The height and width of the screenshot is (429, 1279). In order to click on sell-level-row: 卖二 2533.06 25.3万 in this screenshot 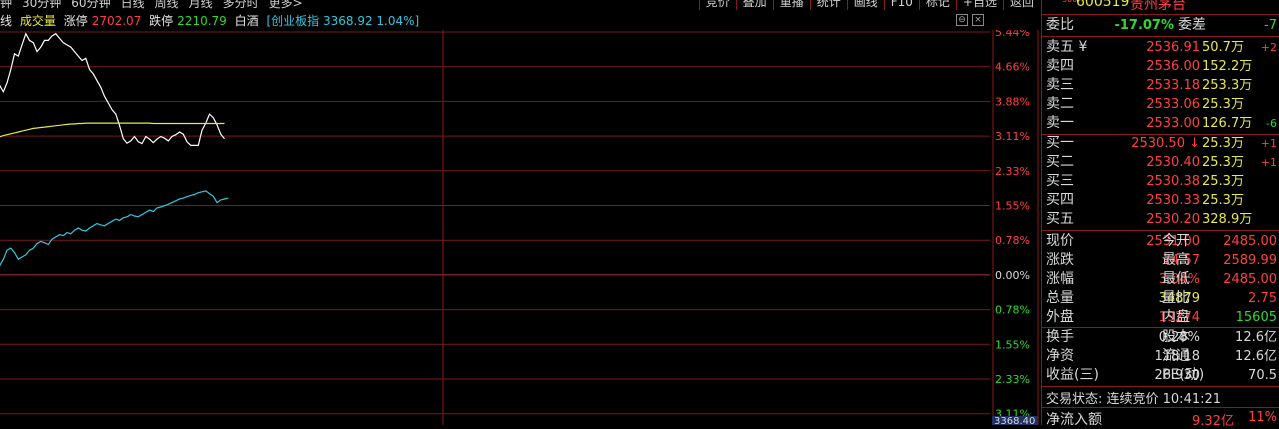, I will do `click(1160, 104)`.